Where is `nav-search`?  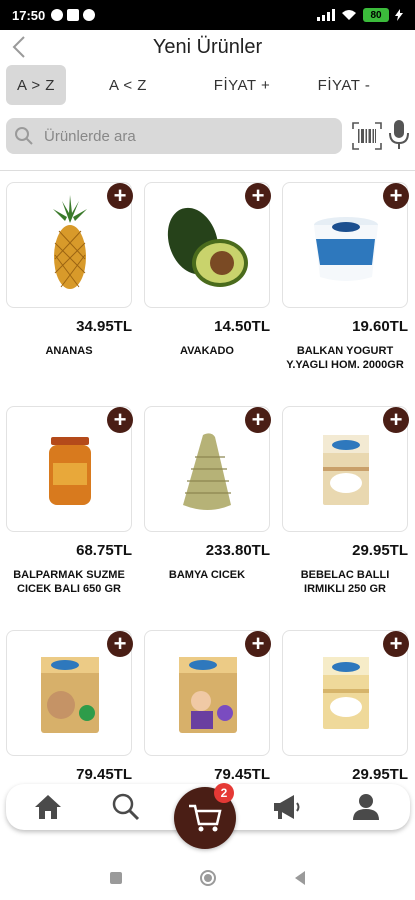 nav-search is located at coordinates (126, 807).